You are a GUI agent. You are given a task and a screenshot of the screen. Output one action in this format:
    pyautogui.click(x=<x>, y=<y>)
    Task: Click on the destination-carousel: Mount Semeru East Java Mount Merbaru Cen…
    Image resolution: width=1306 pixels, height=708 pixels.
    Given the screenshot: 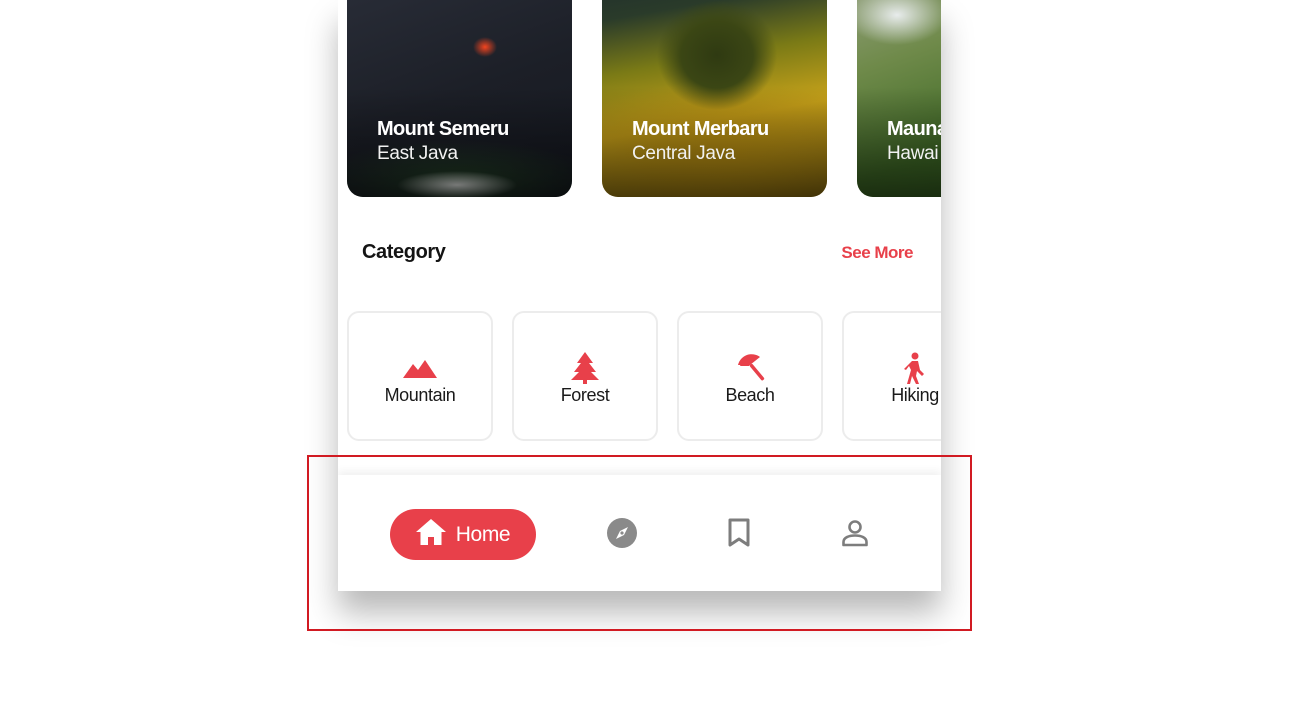 What is the action you would take?
    pyautogui.click(x=639, y=100)
    